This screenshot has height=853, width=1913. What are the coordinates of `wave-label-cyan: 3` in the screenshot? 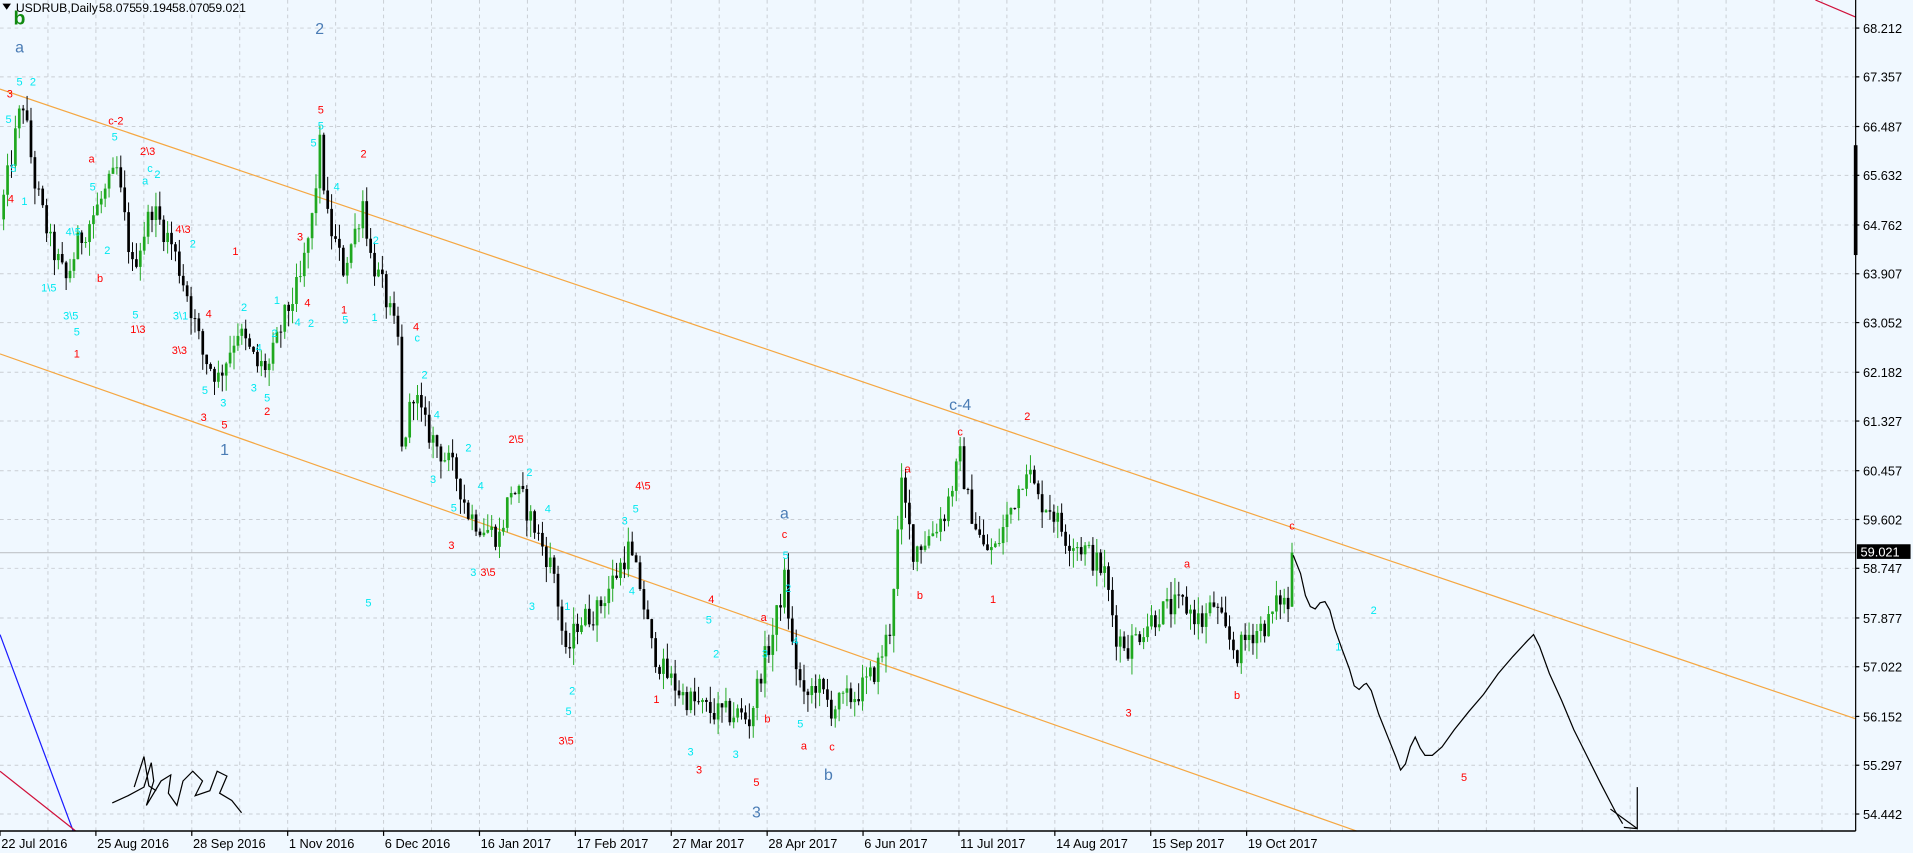 It's located at (473, 573).